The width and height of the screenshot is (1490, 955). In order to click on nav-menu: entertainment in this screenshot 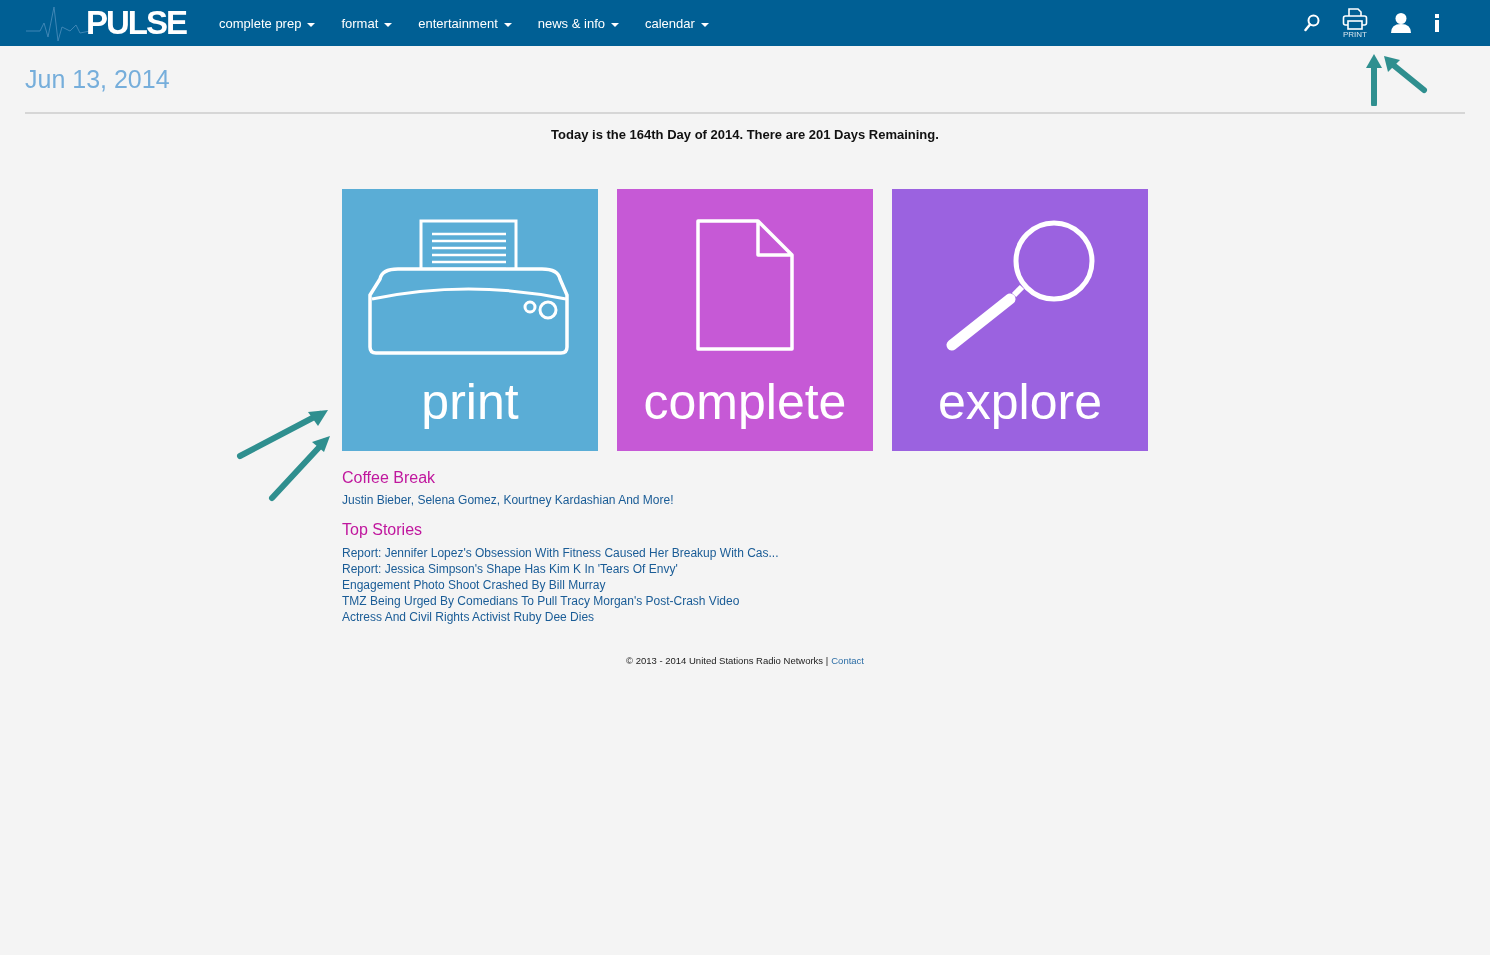, I will do `click(465, 23)`.